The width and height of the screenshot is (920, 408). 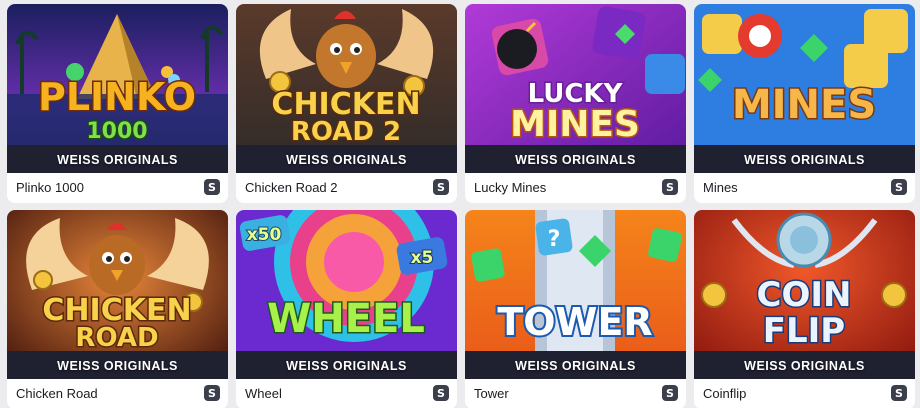 I want to click on game-name: Mines, so click(x=720, y=187).